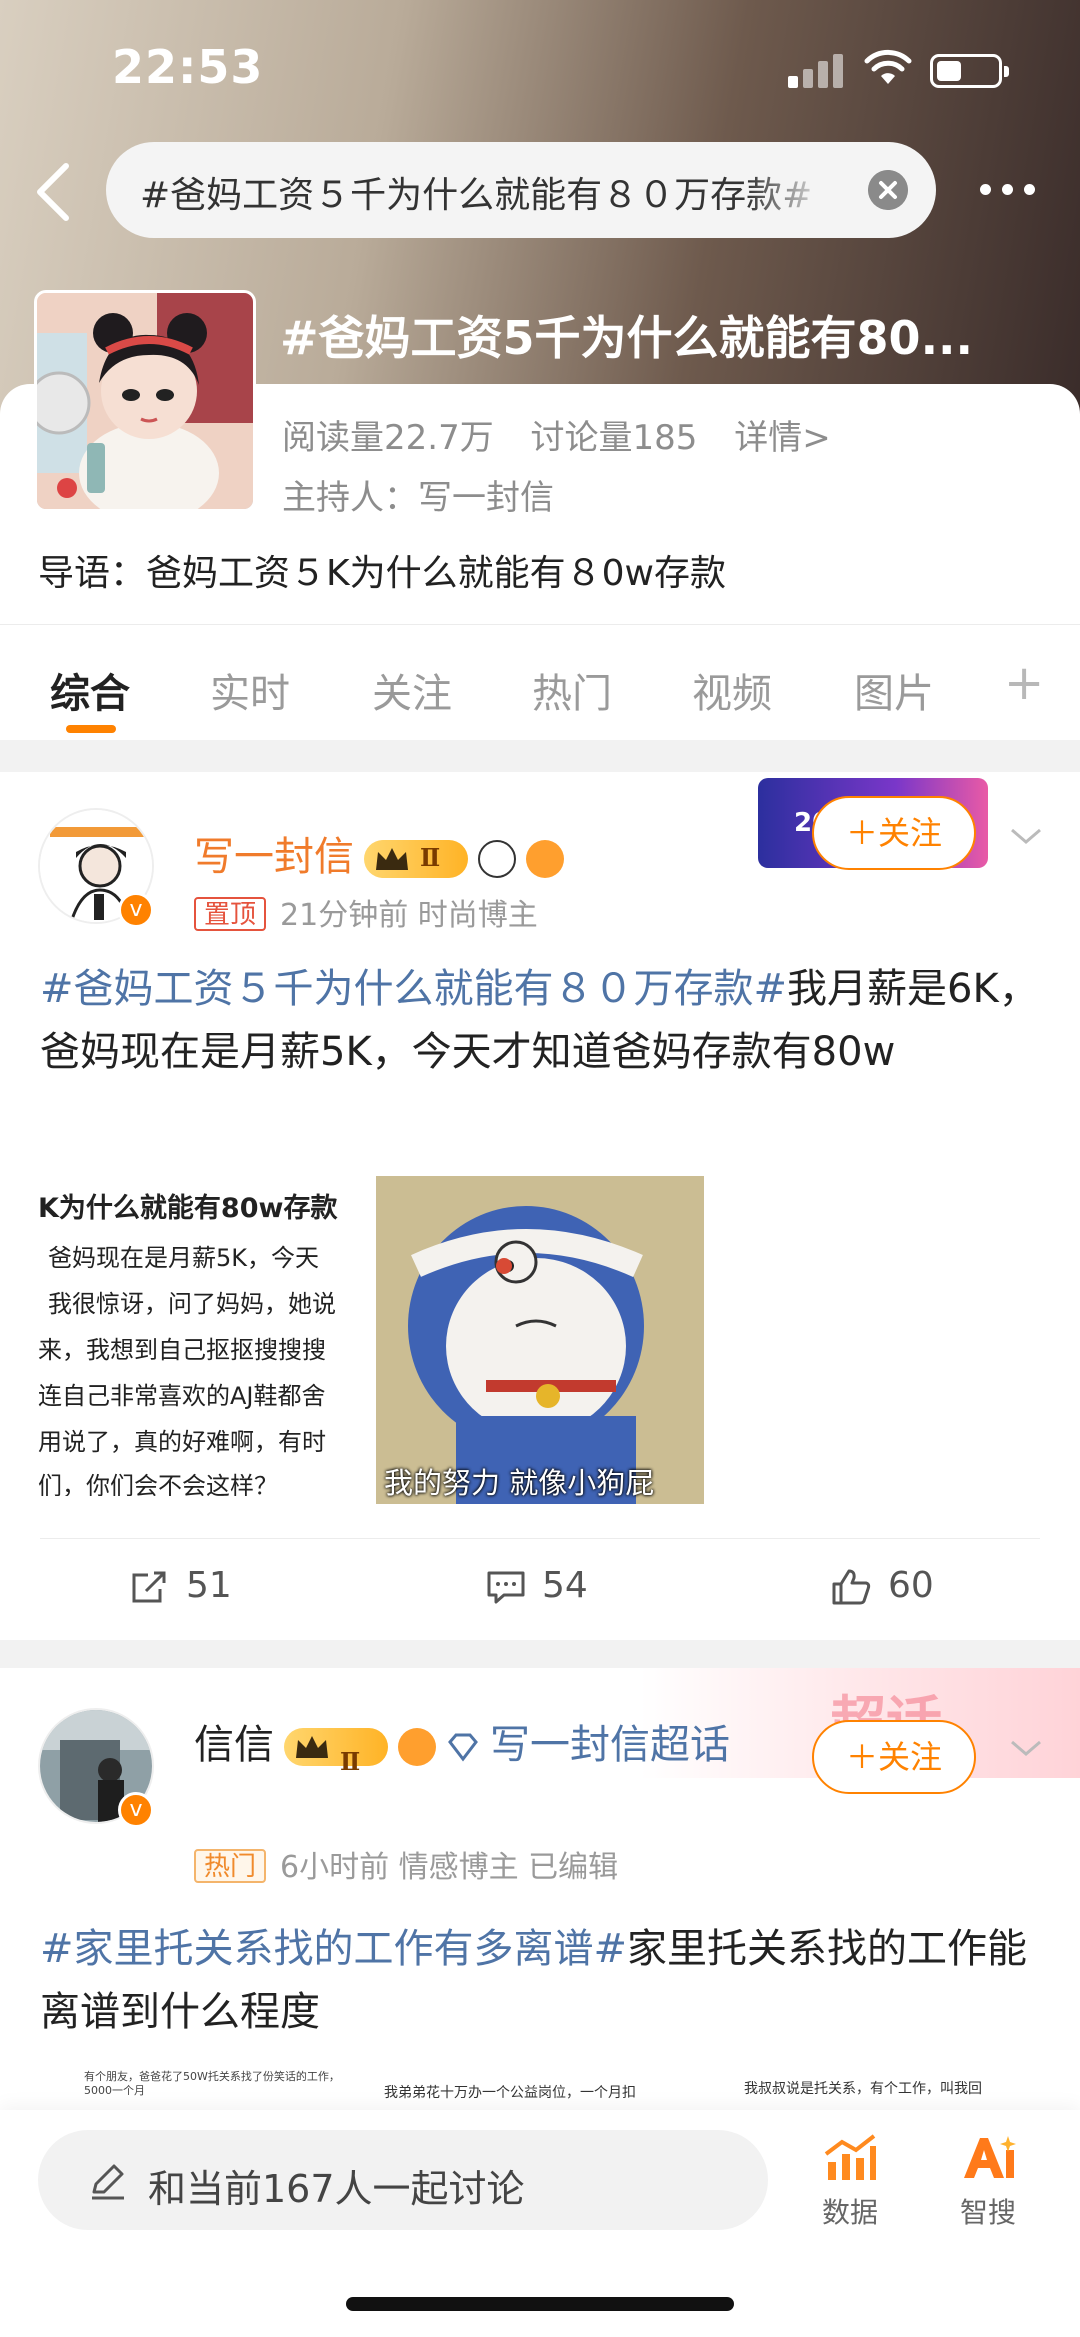  I want to click on image-text-line: 来，我想到自己抠抠搜搜搜, so click(182, 1350).